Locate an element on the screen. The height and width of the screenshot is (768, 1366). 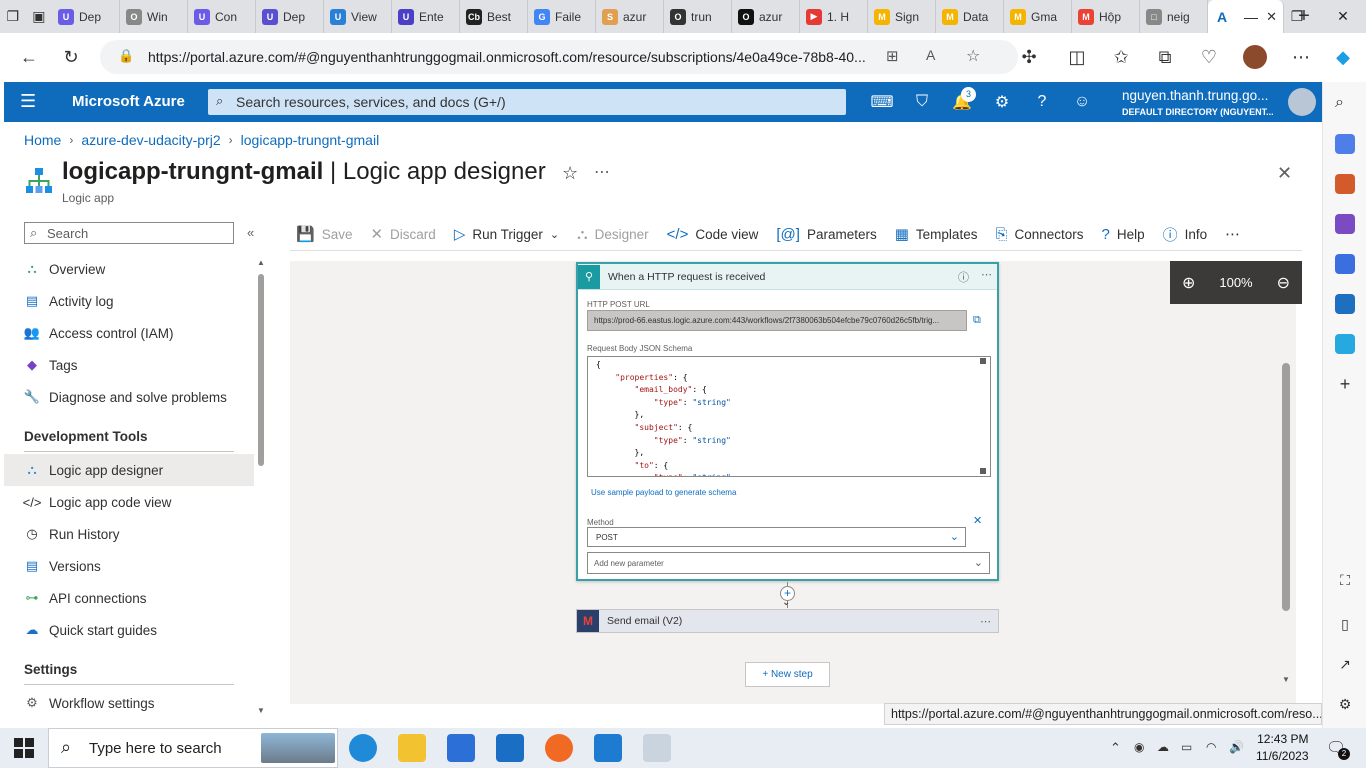
nav-item-code-view: </> Logic app code view is located at coordinates (129, 502).